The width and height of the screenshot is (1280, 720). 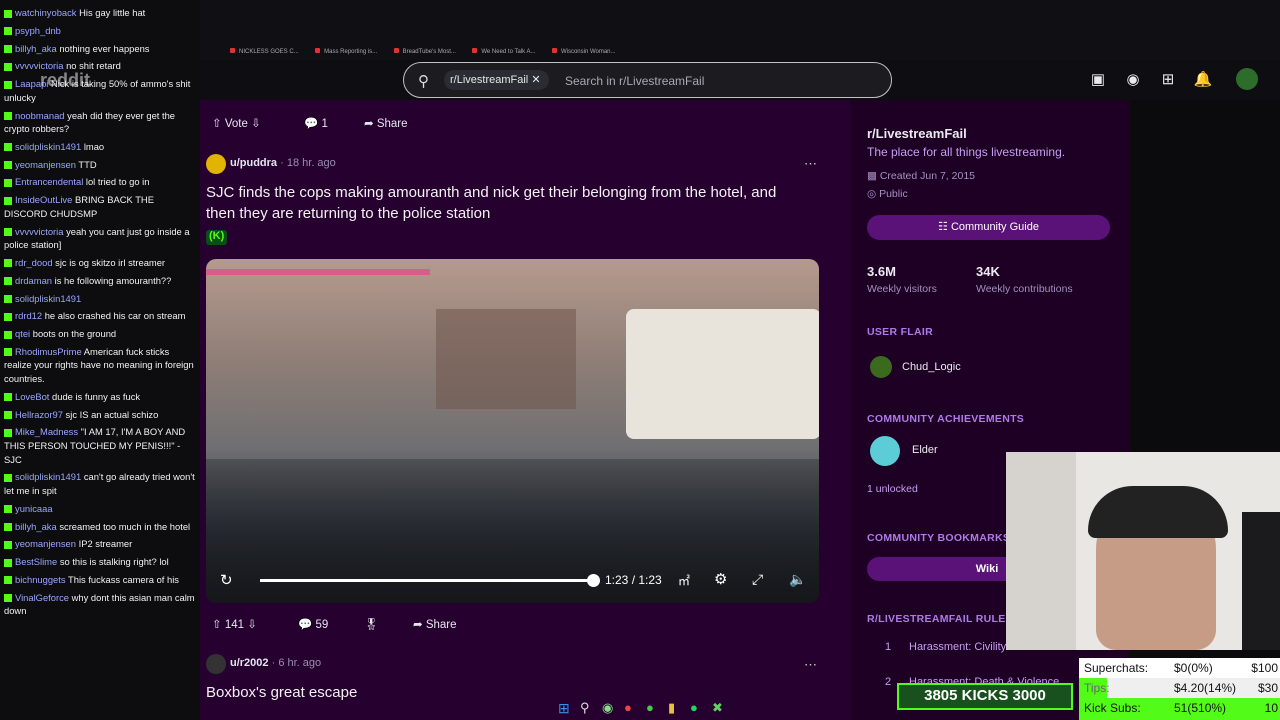 What do you see at coordinates (100, 31) in the screenshot?
I see `chat-message: psyph_dnb` at bounding box center [100, 31].